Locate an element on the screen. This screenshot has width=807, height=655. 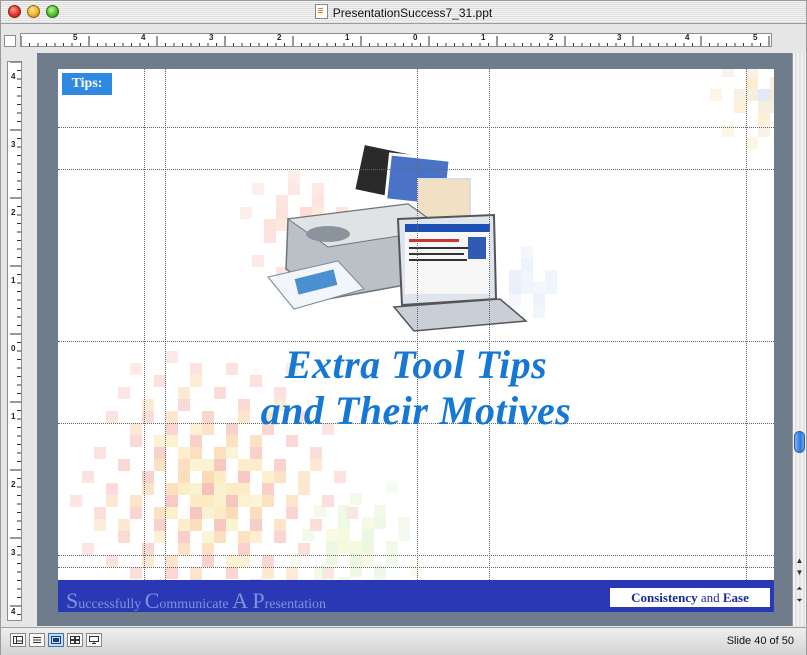
tagline-ommunicate: ommunicate is located at coordinates (196, 604).